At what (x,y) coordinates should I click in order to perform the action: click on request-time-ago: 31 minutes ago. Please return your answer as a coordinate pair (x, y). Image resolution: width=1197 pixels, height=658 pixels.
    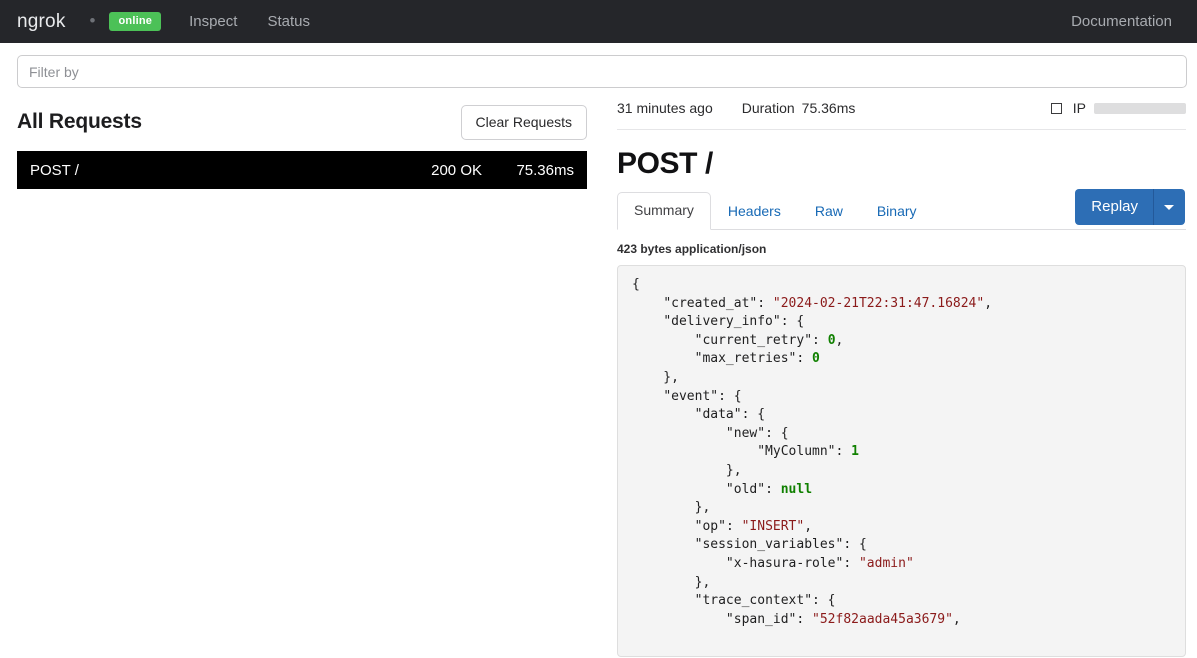
    Looking at the image, I should click on (665, 108).